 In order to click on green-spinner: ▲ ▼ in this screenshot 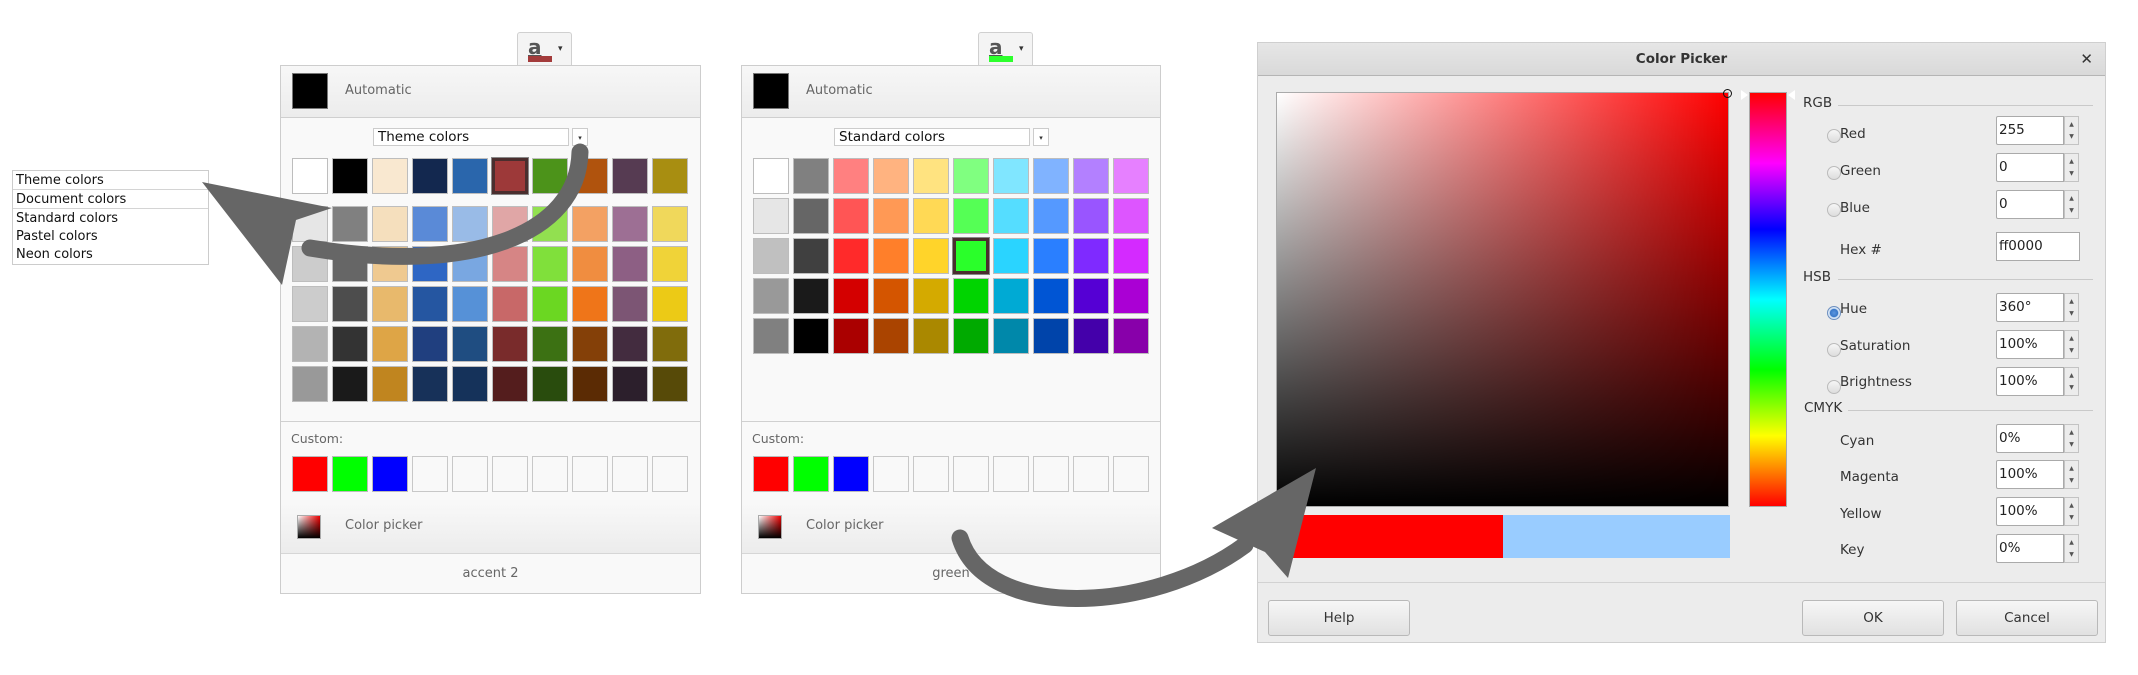, I will do `click(2071, 167)`.